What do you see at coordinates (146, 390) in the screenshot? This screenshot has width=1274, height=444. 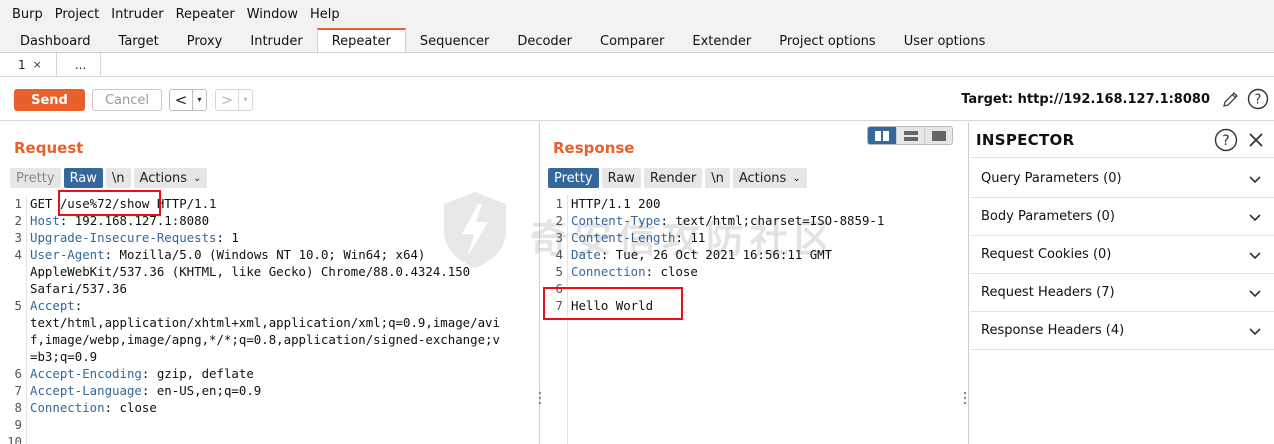 I see `line-content: Accept-Language: en-US,en;q=0.9` at bounding box center [146, 390].